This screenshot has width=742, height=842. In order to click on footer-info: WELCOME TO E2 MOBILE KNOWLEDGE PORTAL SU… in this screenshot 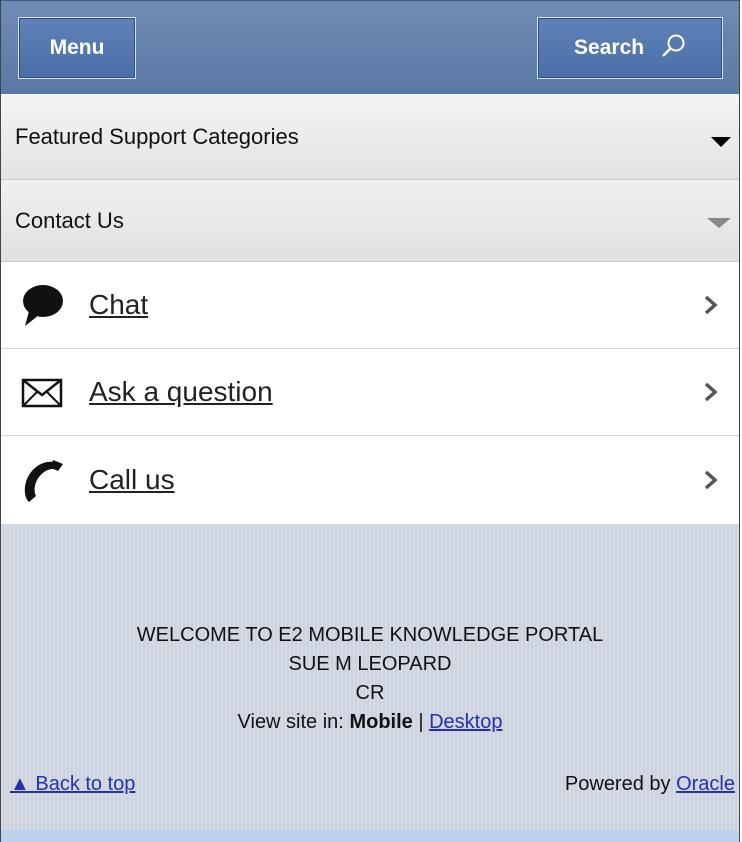, I will do `click(370, 679)`.